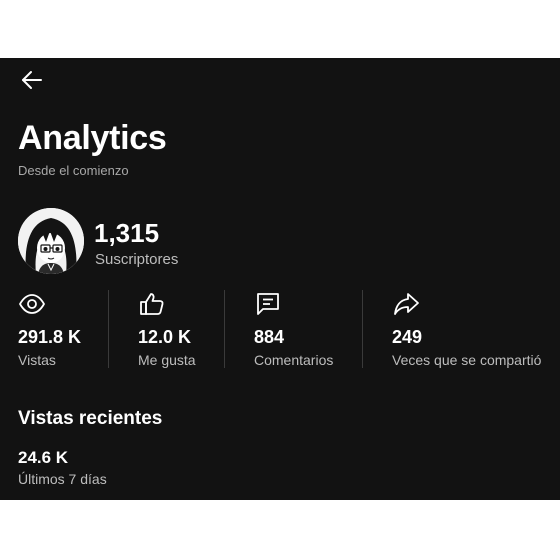 This screenshot has height=560, width=560. Describe the element at coordinates (165, 337) in the screenshot. I see `likes-value: 12.0 K` at that location.